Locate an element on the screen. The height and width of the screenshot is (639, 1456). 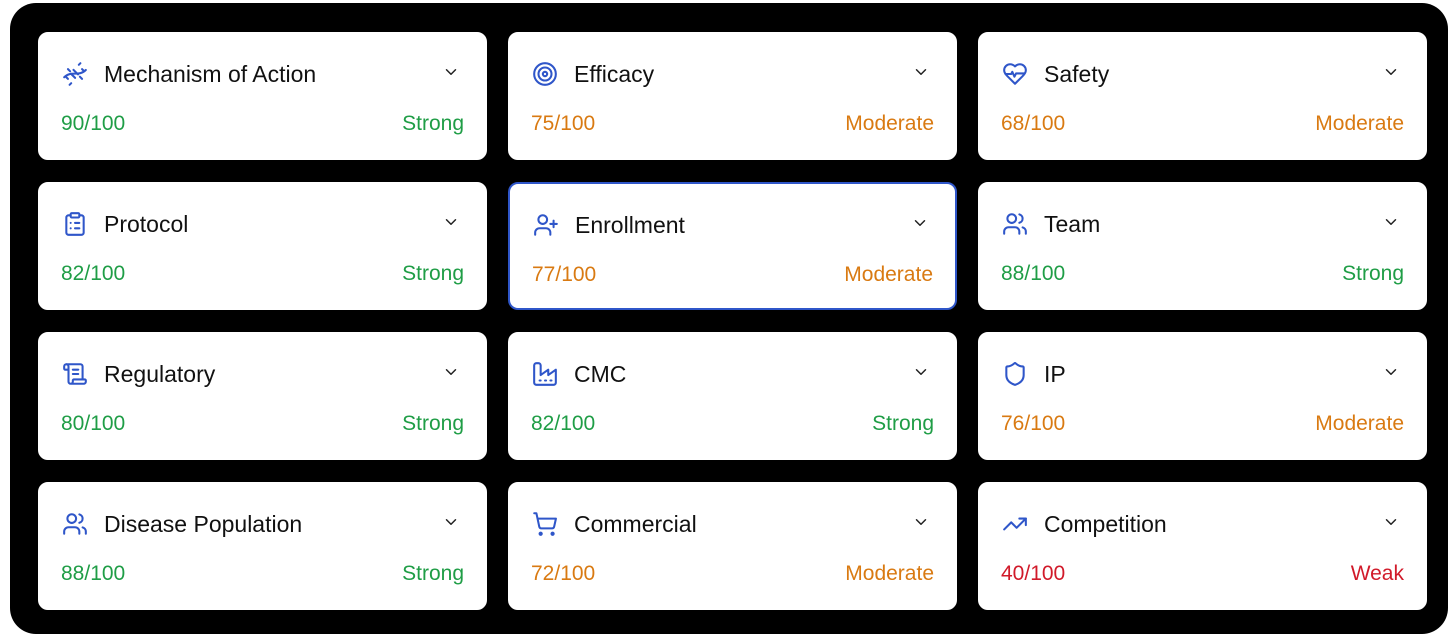
card-title: Disease Population is located at coordinates (203, 524).